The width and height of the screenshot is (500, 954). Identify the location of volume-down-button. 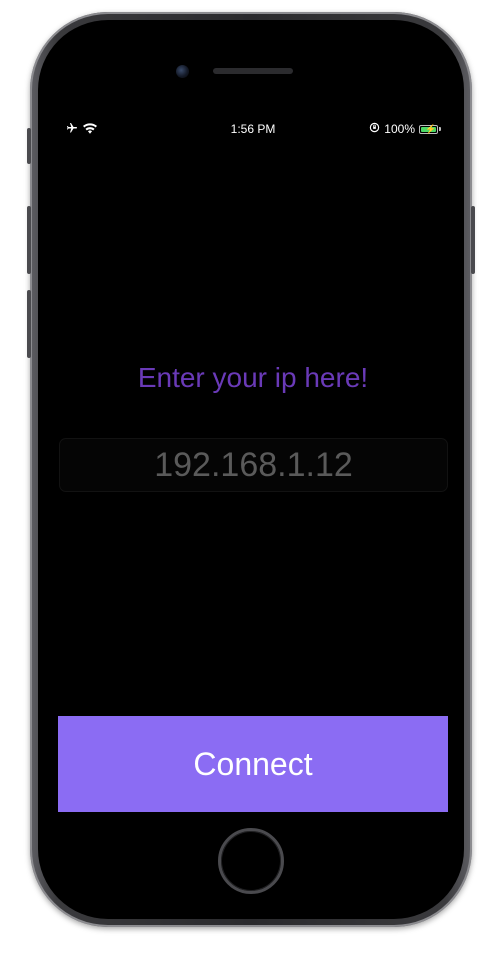
(29, 324).